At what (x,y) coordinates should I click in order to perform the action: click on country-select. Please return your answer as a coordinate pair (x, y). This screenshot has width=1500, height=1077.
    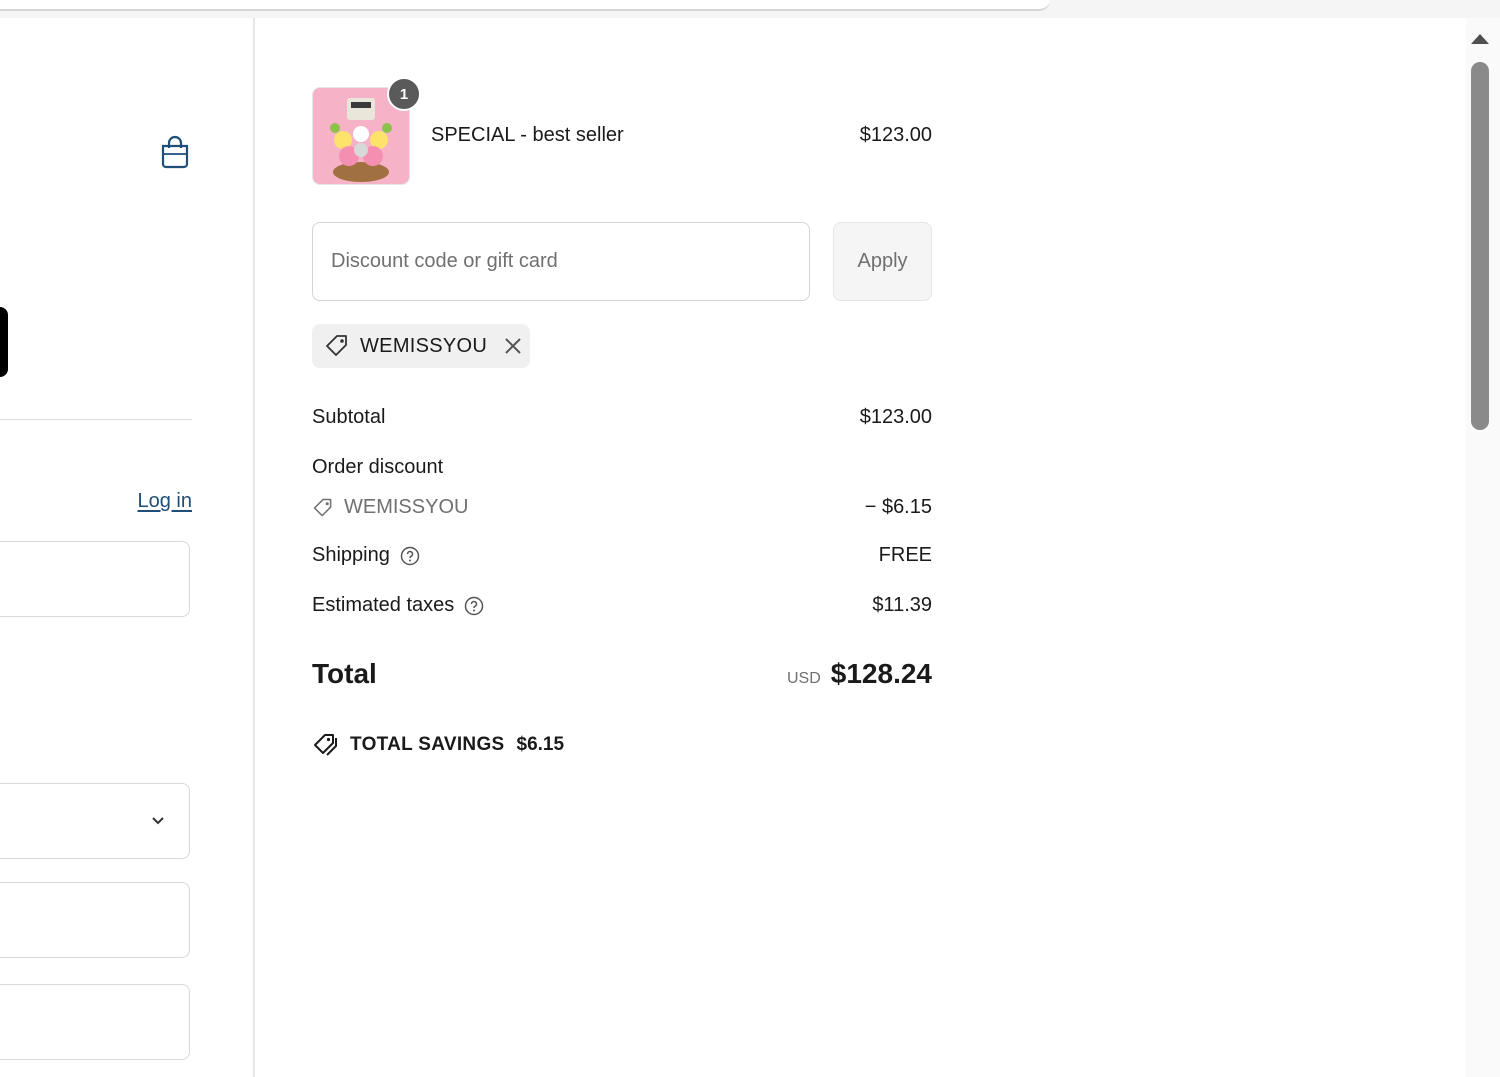
    Looking at the image, I should click on (95, 821).